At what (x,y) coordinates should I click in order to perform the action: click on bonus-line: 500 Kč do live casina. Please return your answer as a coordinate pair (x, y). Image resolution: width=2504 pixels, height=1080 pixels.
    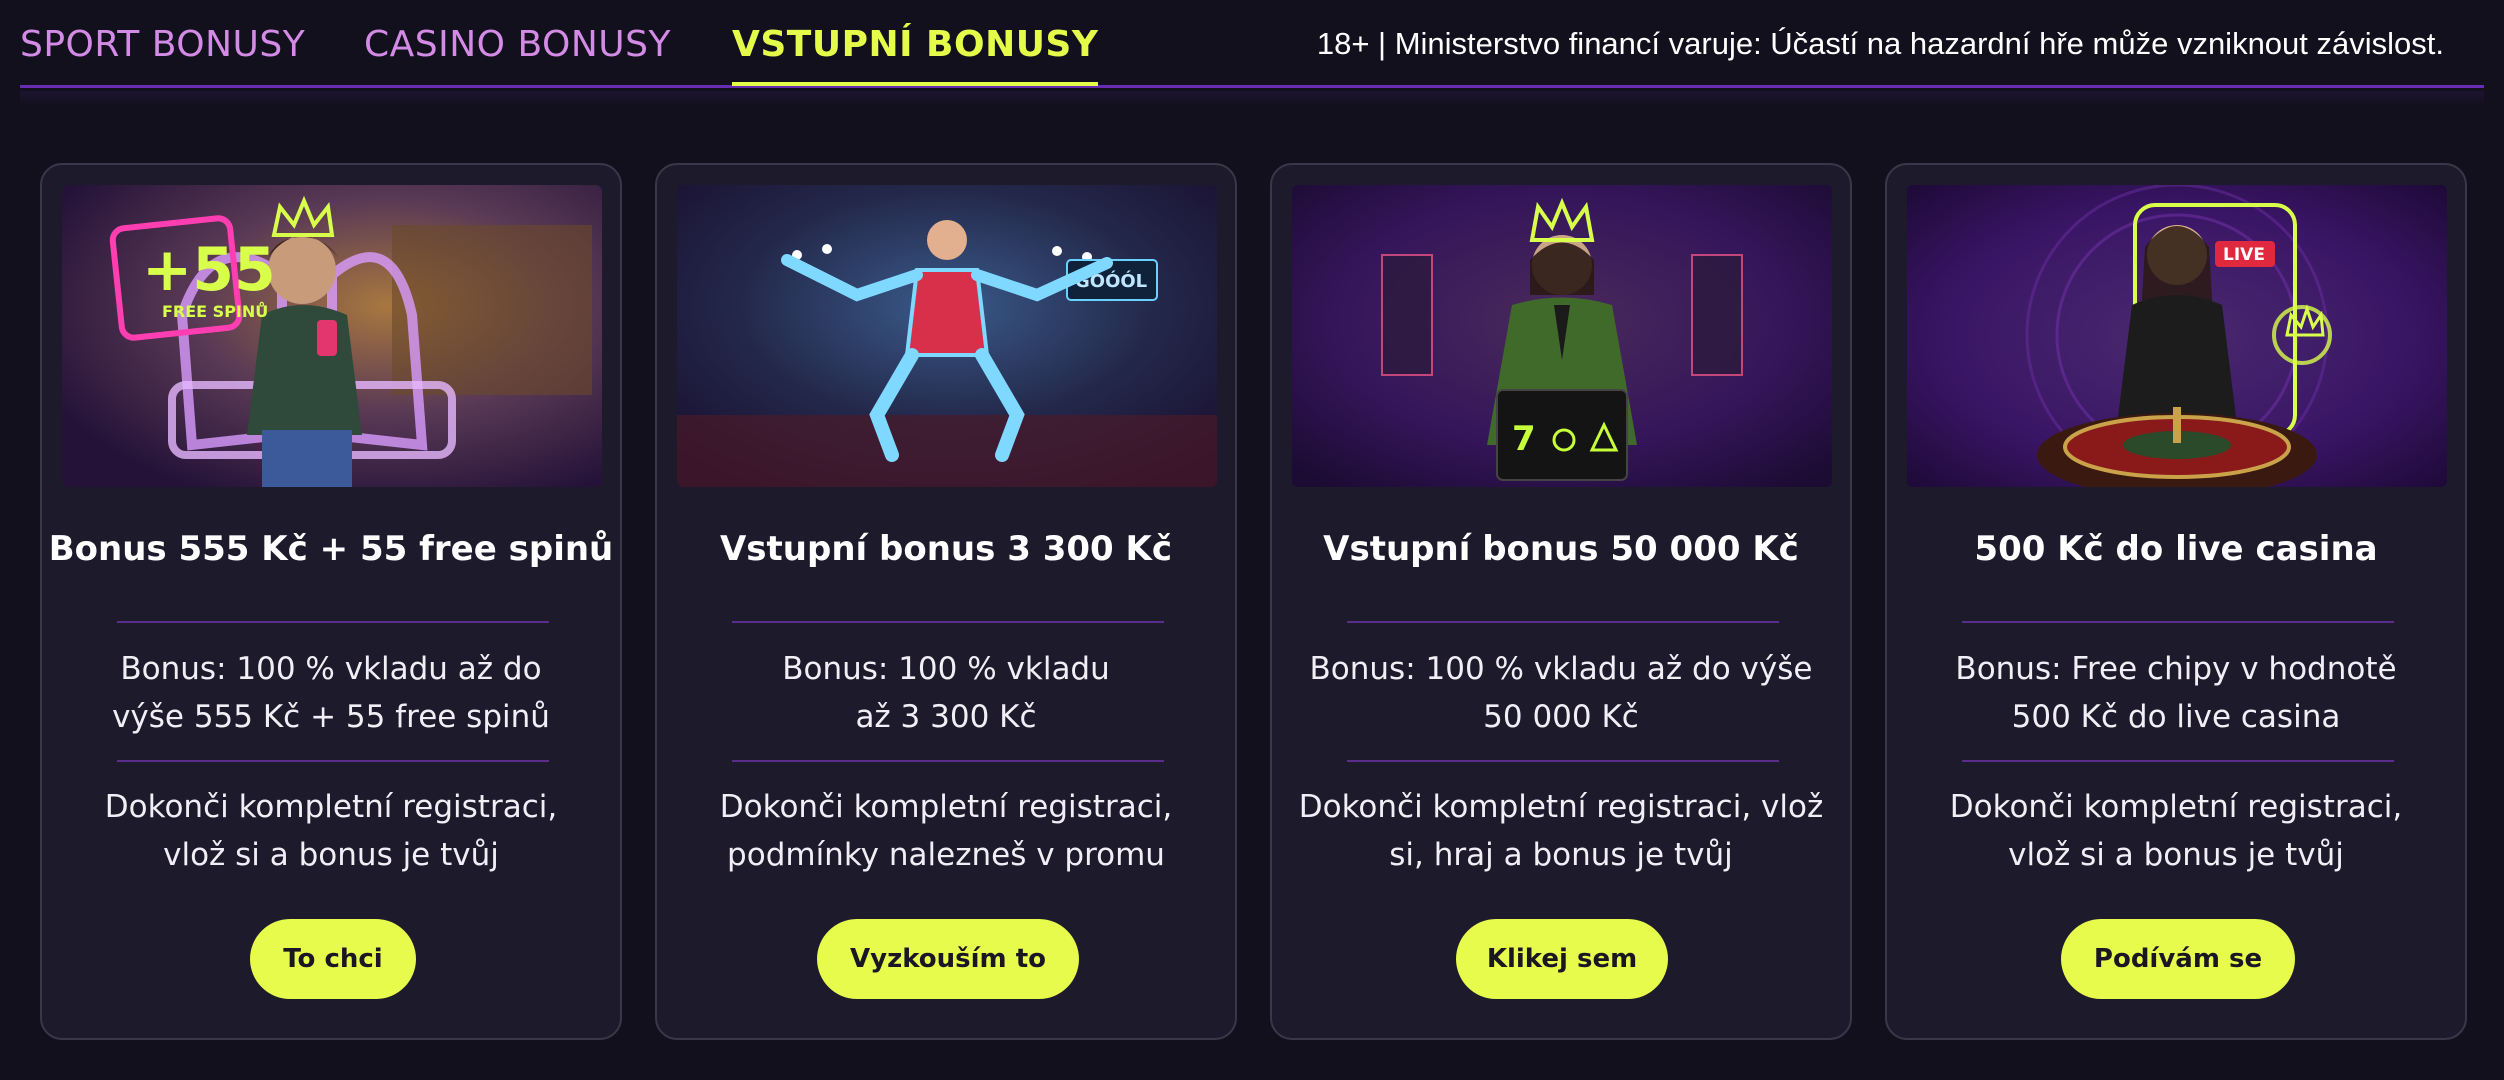
    Looking at the image, I should click on (2176, 717).